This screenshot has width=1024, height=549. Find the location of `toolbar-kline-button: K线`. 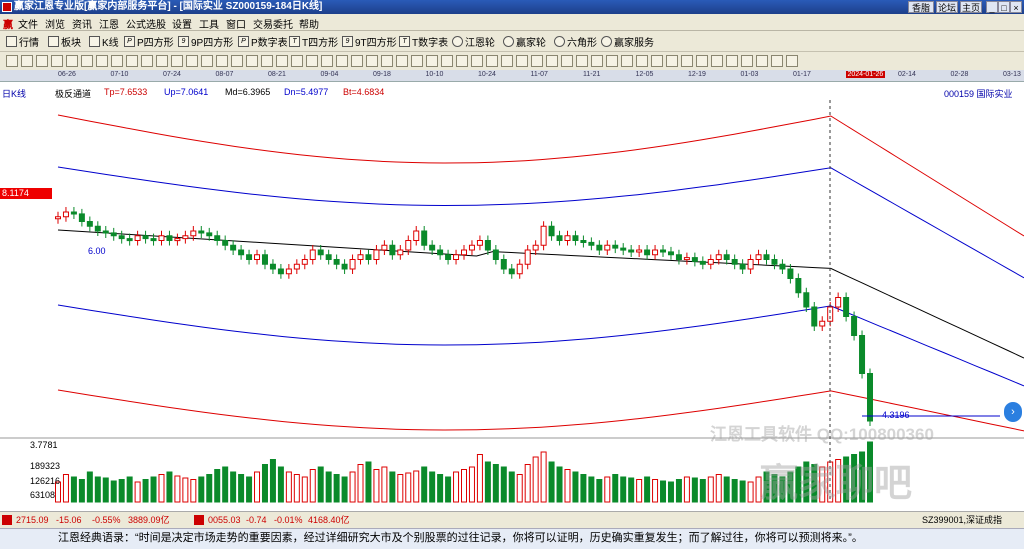

toolbar-kline-button: K线 is located at coordinates (104, 41).